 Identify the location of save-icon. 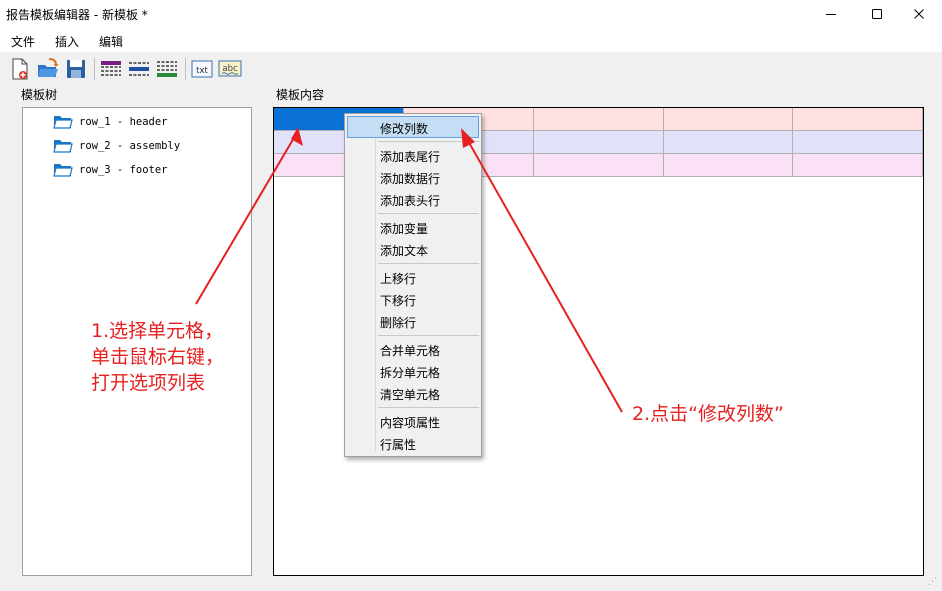
(76, 69).